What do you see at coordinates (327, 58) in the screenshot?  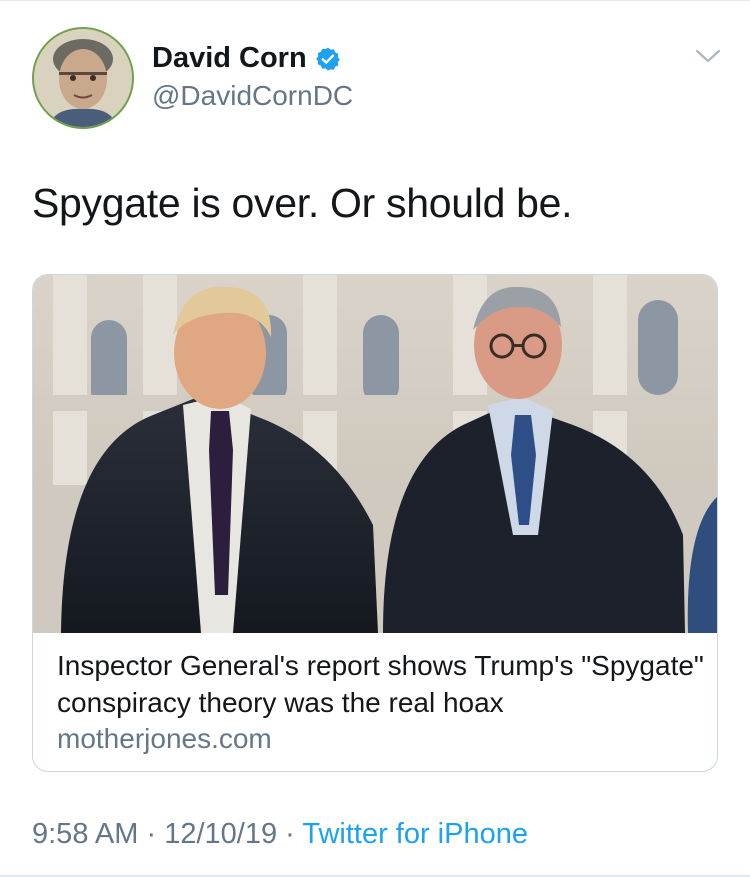 I see `verified-badge-icon` at bounding box center [327, 58].